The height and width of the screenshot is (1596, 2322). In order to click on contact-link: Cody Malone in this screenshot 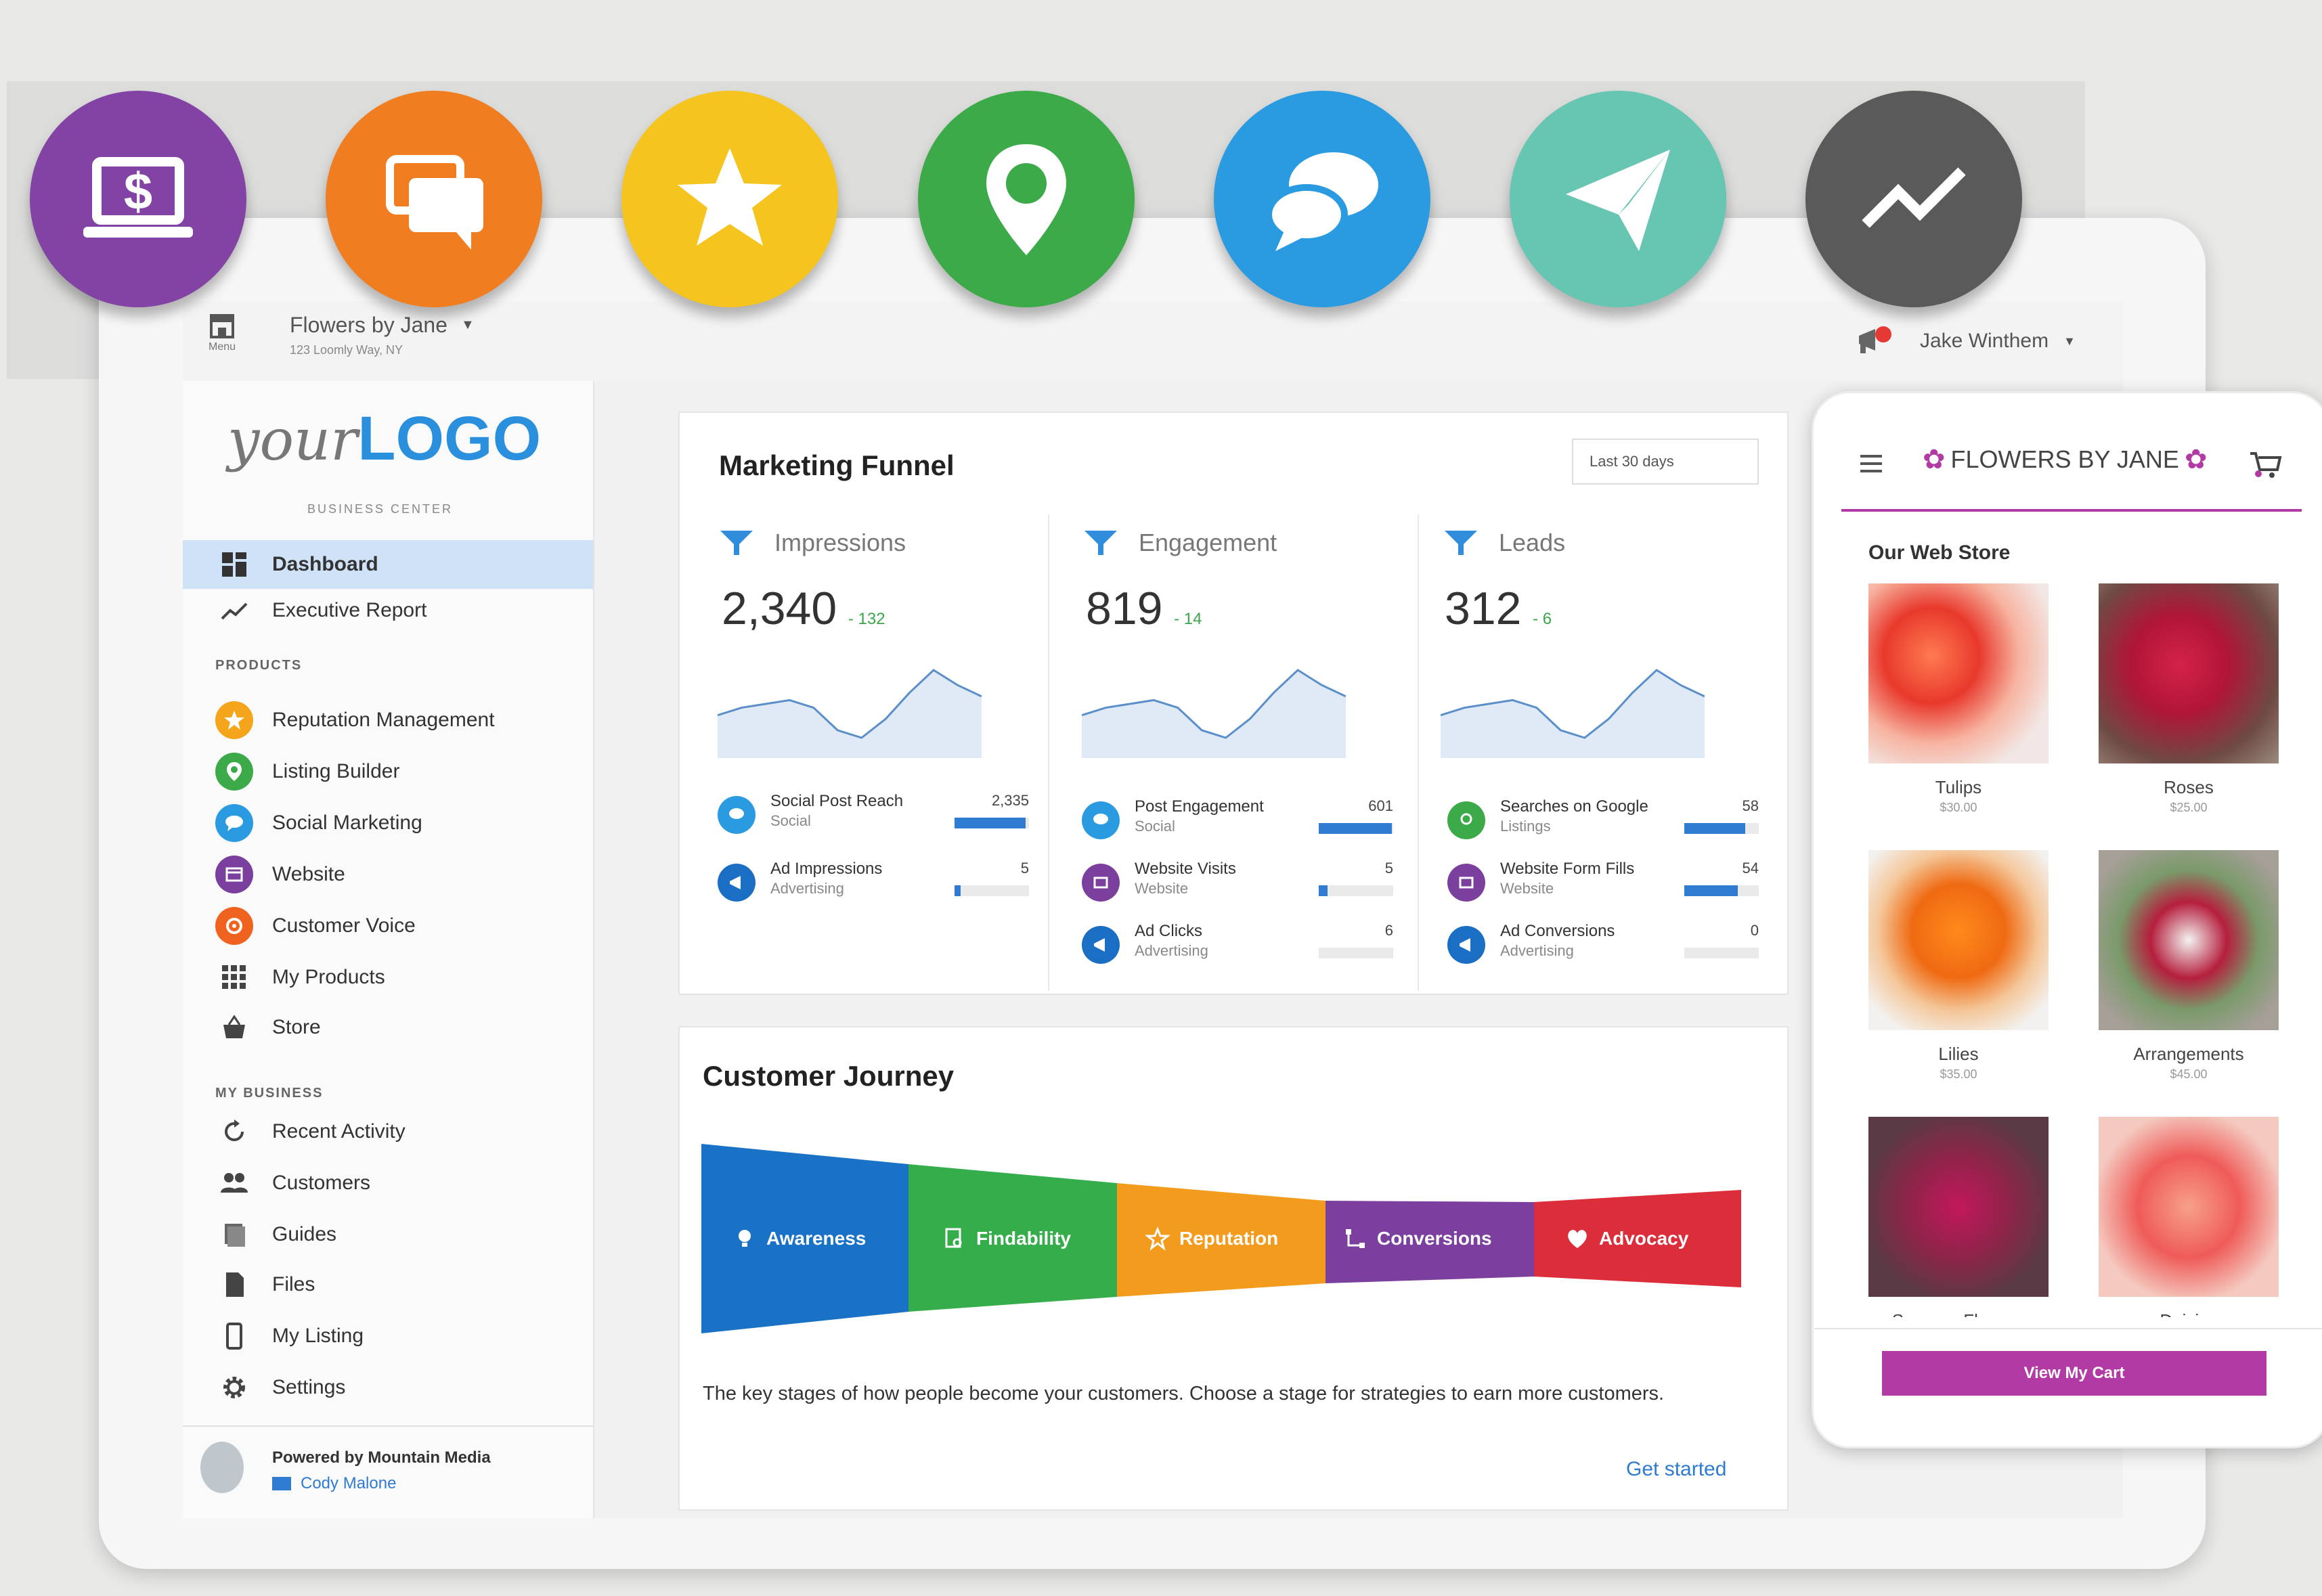, I will do `click(334, 1483)`.